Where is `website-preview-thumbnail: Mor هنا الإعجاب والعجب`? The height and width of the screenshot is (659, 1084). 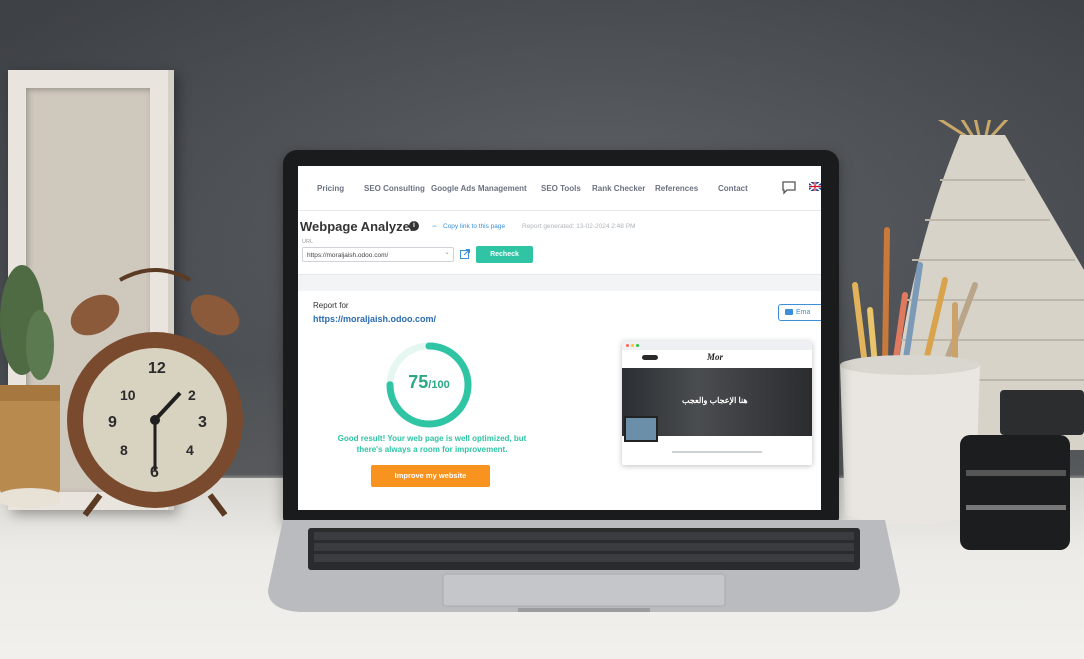 website-preview-thumbnail: Mor هنا الإعجاب والعجب is located at coordinates (717, 403).